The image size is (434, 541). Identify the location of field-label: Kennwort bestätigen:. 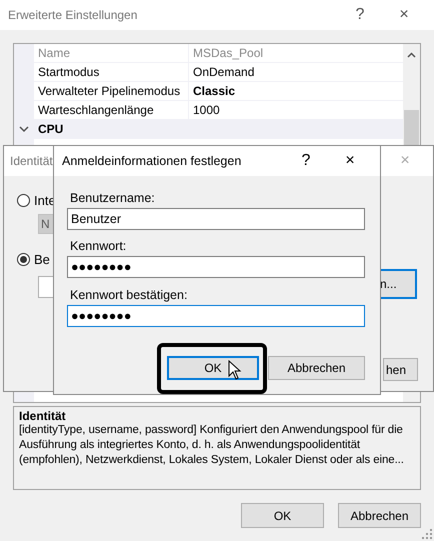
(129, 295).